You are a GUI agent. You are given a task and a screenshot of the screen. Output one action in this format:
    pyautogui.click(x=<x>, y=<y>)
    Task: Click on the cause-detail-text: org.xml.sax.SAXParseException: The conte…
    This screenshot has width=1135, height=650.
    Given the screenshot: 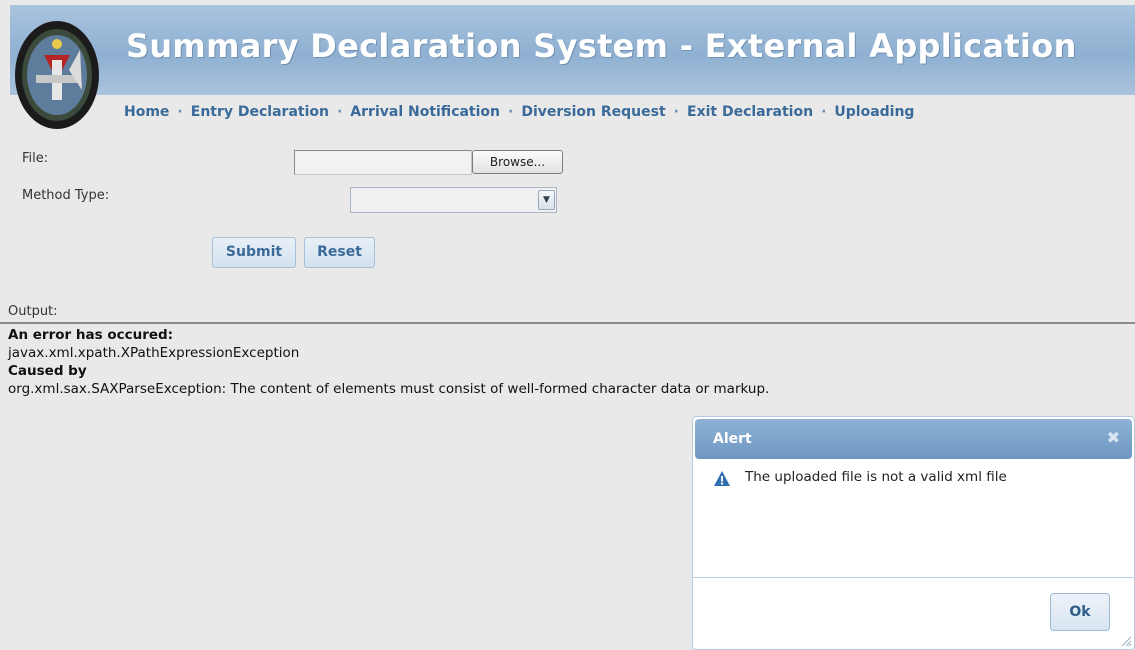 What is the action you would take?
    pyautogui.click(x=389, y=389)
    